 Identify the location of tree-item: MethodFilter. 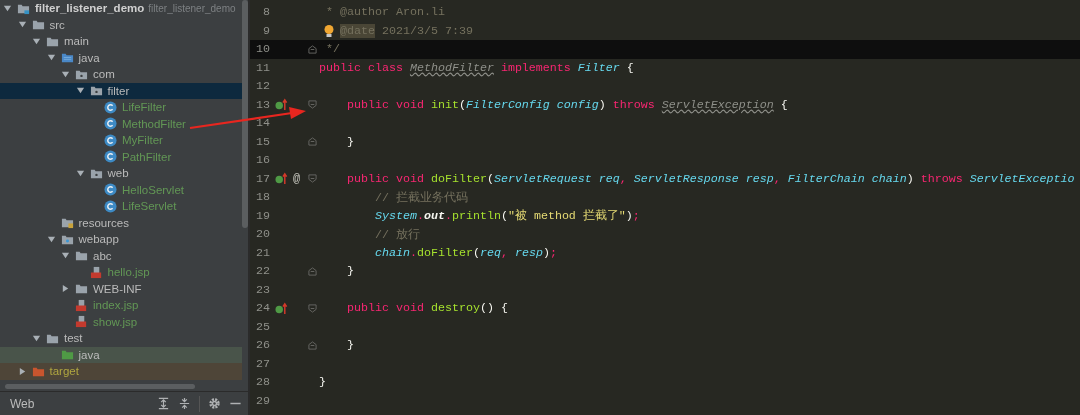
(121, 123).